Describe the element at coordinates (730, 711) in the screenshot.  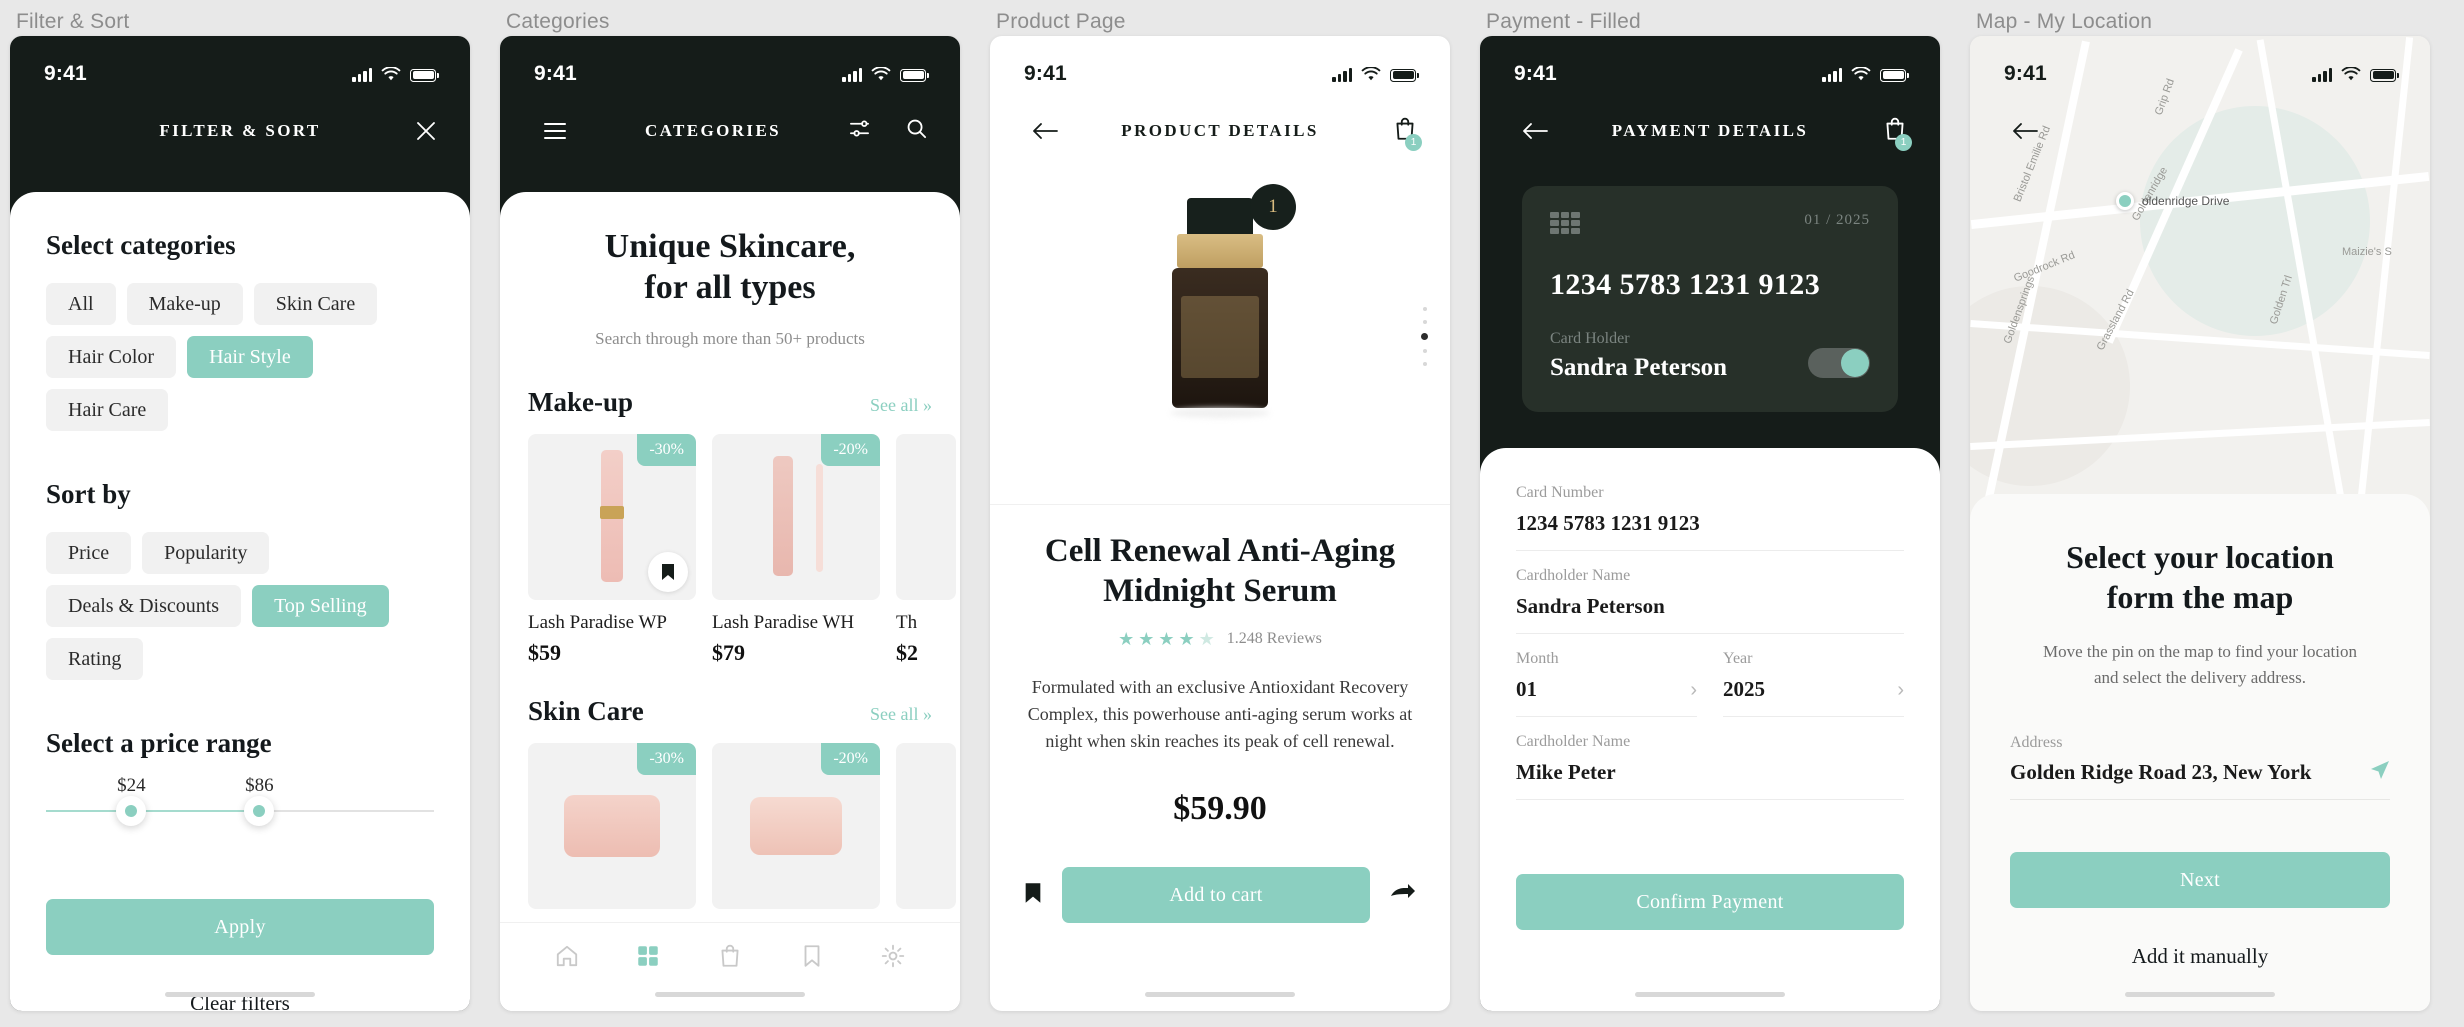
I see `group-header-skincare: Skin Care See all »` at that location.